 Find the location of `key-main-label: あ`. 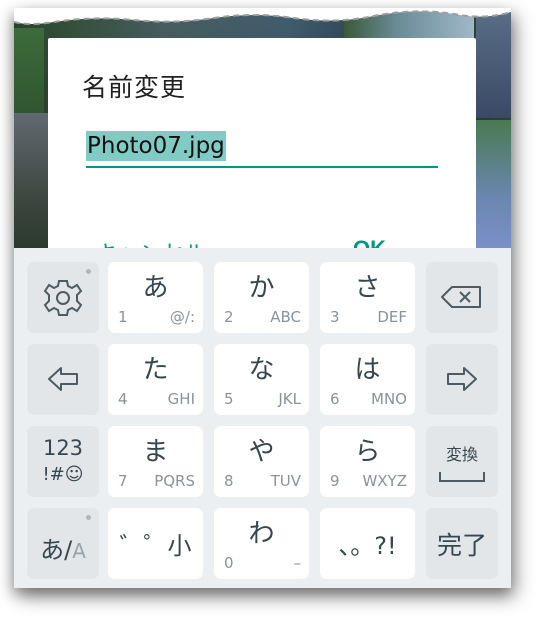

key-main-label: あ is located at coordinates (155, 288).